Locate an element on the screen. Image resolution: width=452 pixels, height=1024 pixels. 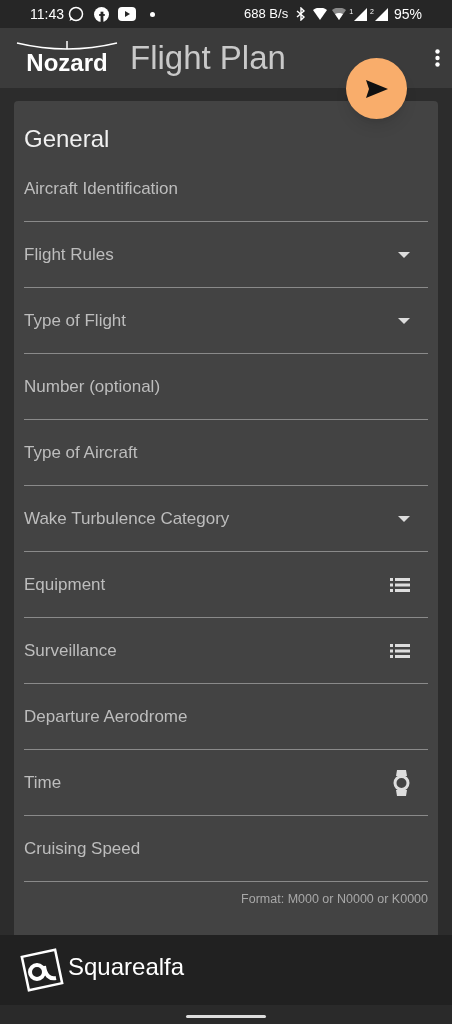
more-icon is located at coordinates (437, 58).